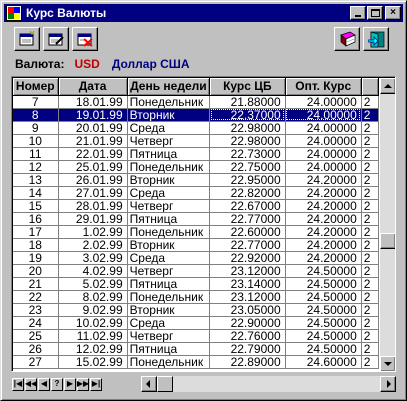 This screenshot has height=401, width=407. What do you see at coordinates (196, 310) in the screenshot?
I see `table-row: 23 9.02.99 Вторник 23.05000 24.50000 2` at bounding box center [196, 310].